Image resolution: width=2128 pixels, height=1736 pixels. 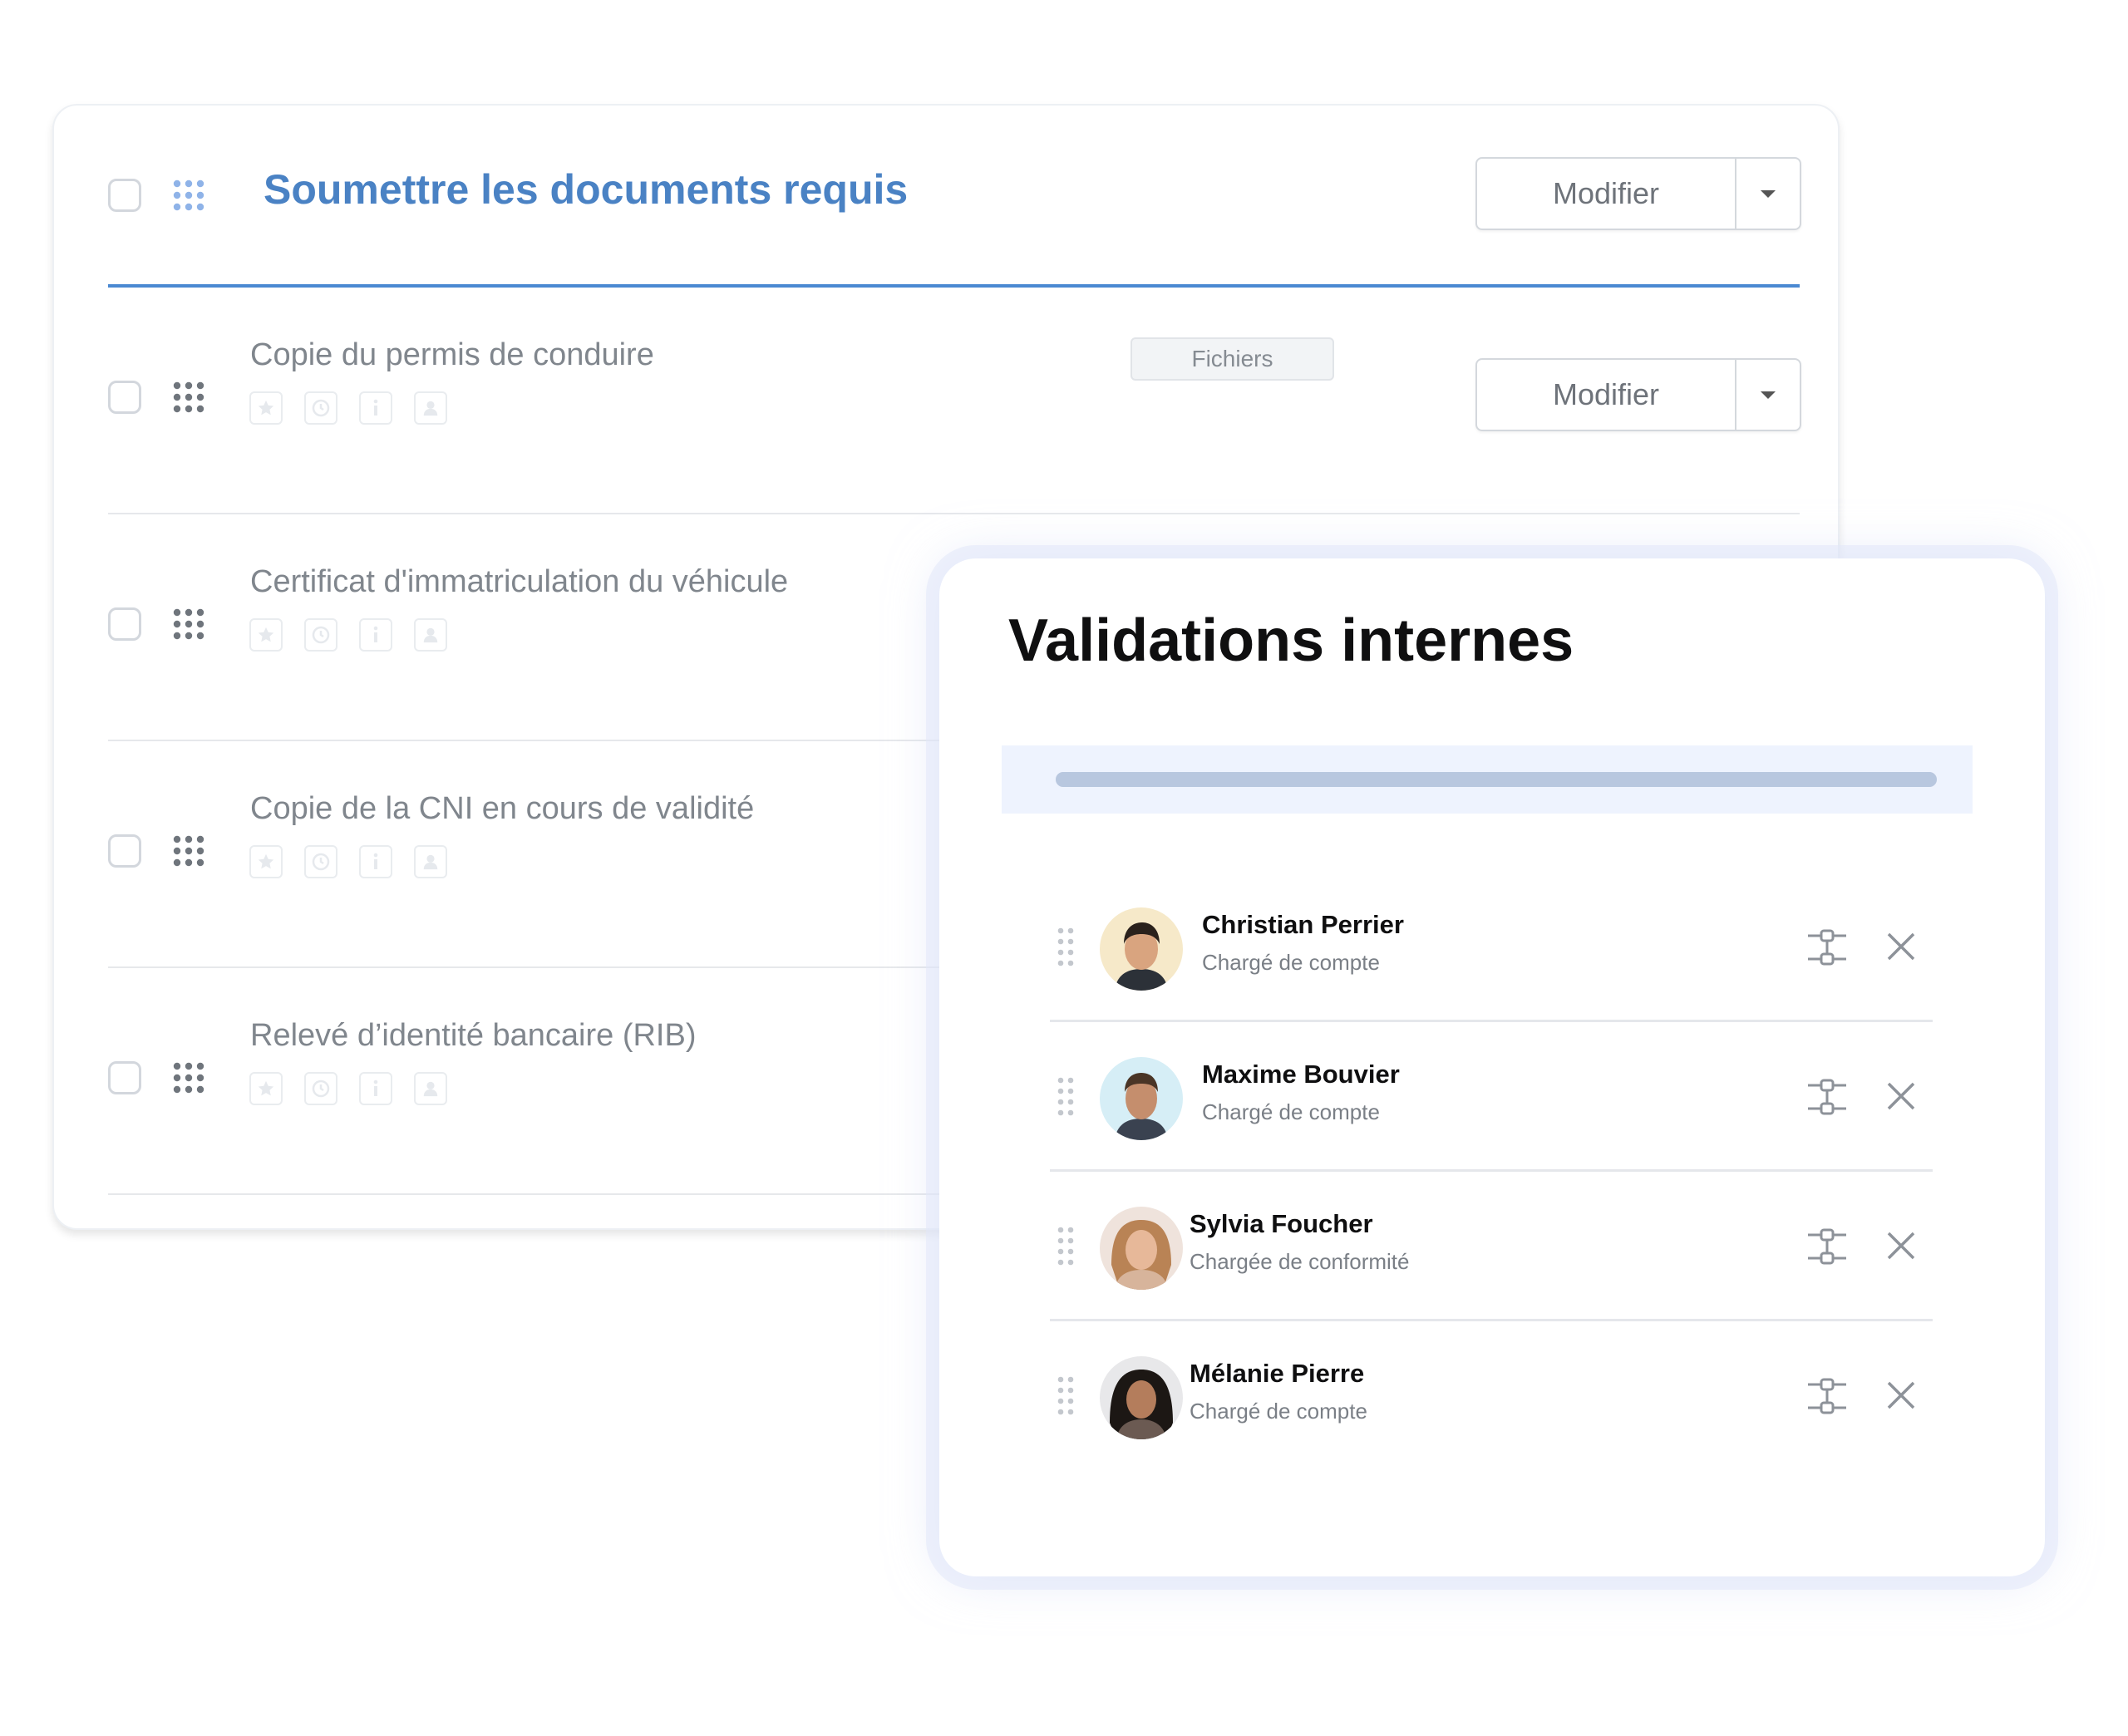 What do you see at coordinates (1232, 359) in the screenshot?
I see `files-badge: Fichiers` at bounding box center [1232, 359].